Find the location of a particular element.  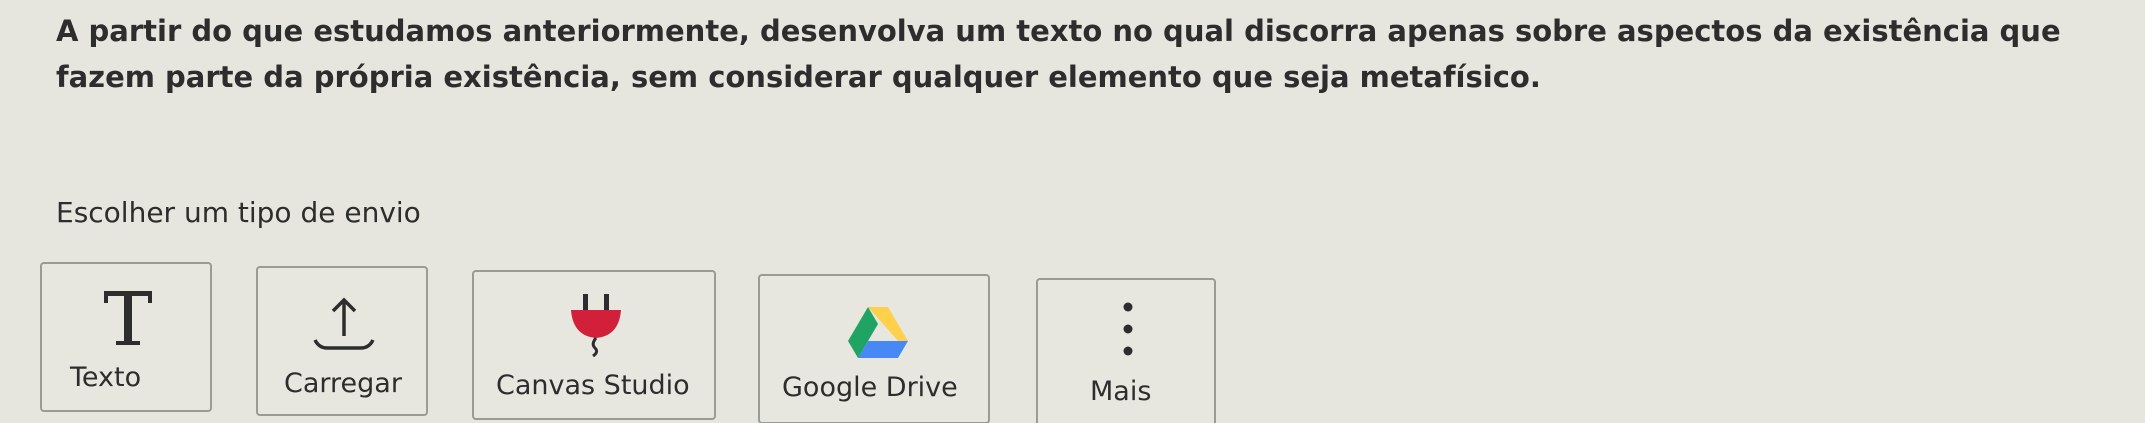

text-t-icon is located at coordinates (128, 317).